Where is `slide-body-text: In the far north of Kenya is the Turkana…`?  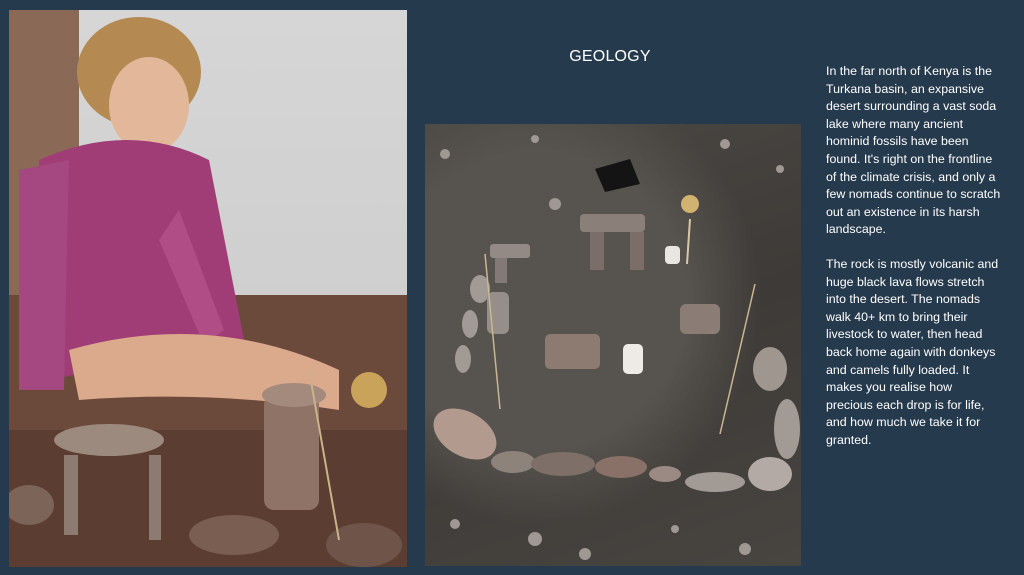 slide-body-text: In the far north of Kenya is the Turkana… is located at coordinates (913, 256).